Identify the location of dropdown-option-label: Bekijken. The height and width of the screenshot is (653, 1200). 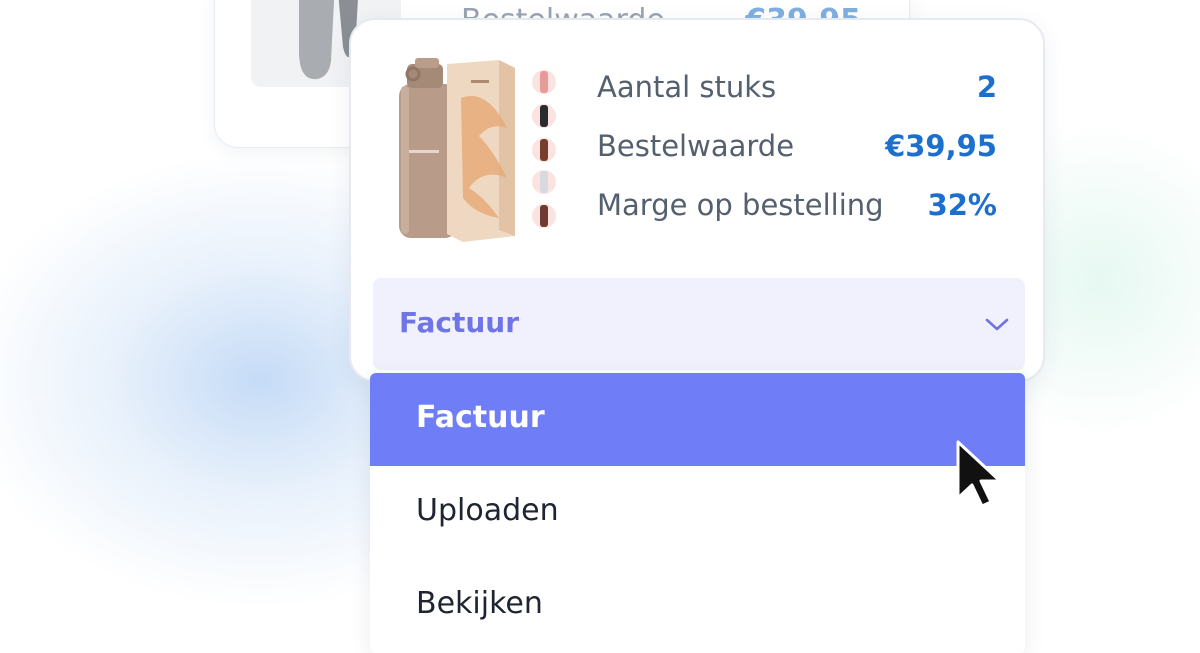
(479, 603).